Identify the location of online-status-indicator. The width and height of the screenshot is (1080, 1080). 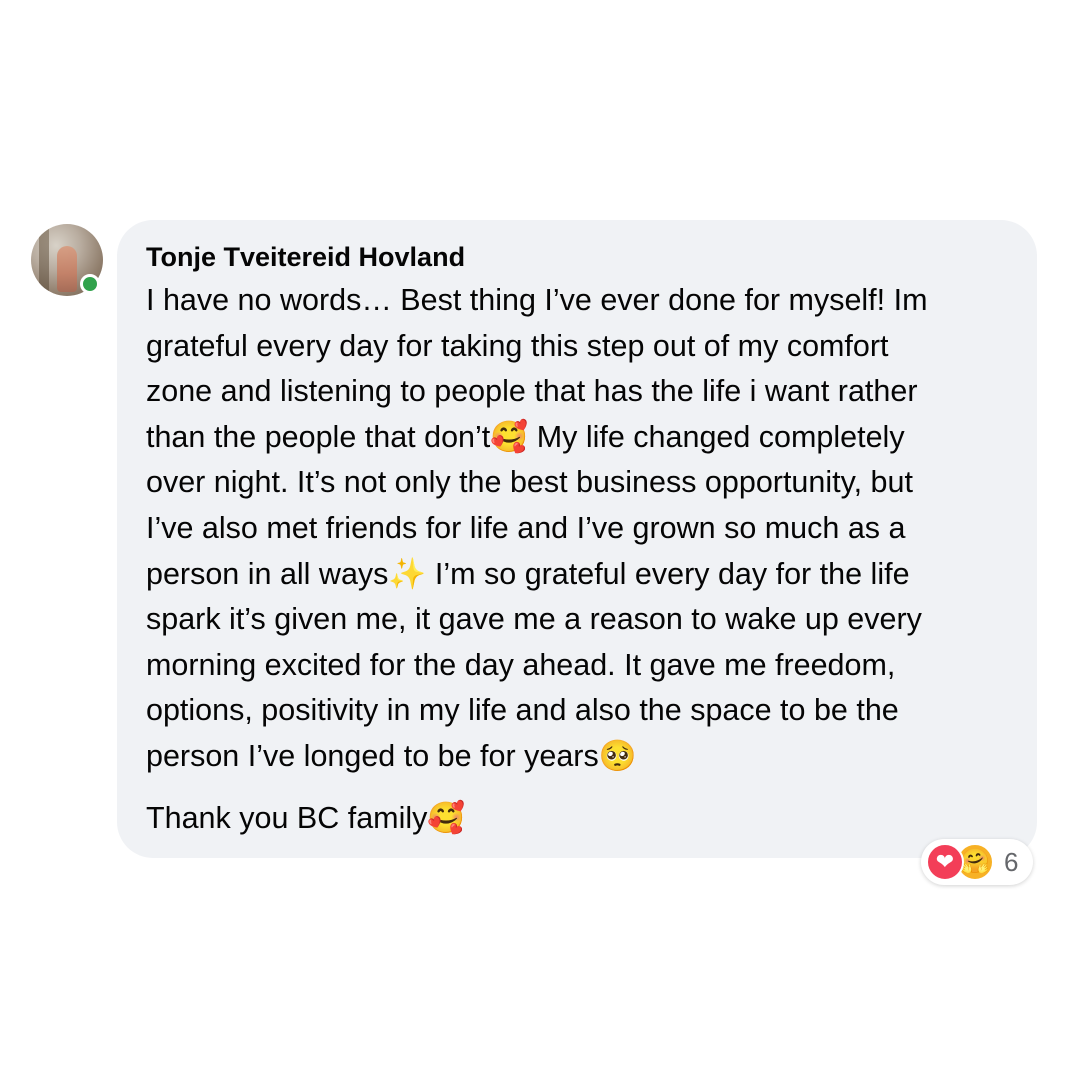
(90, 284).